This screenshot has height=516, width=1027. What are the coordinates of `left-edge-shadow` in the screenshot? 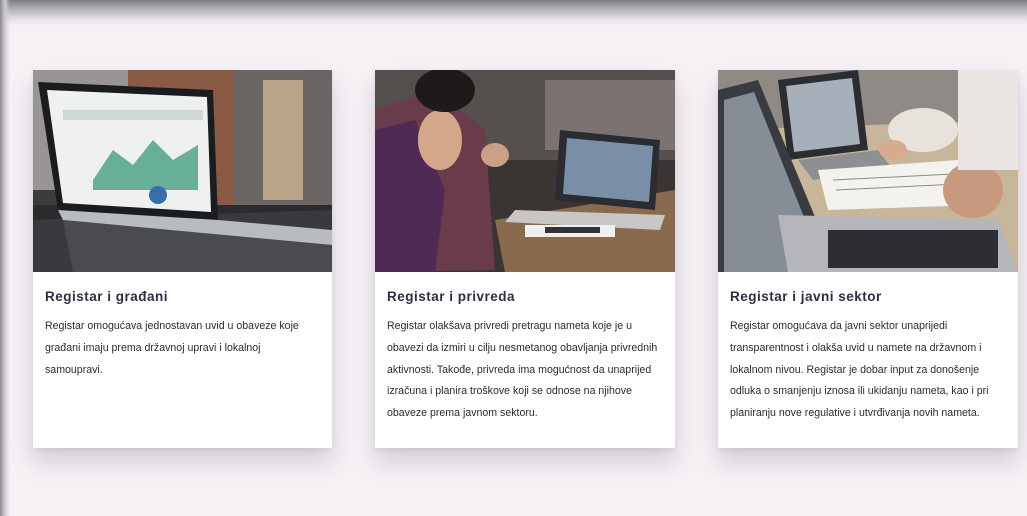 It's located at (5, 258).